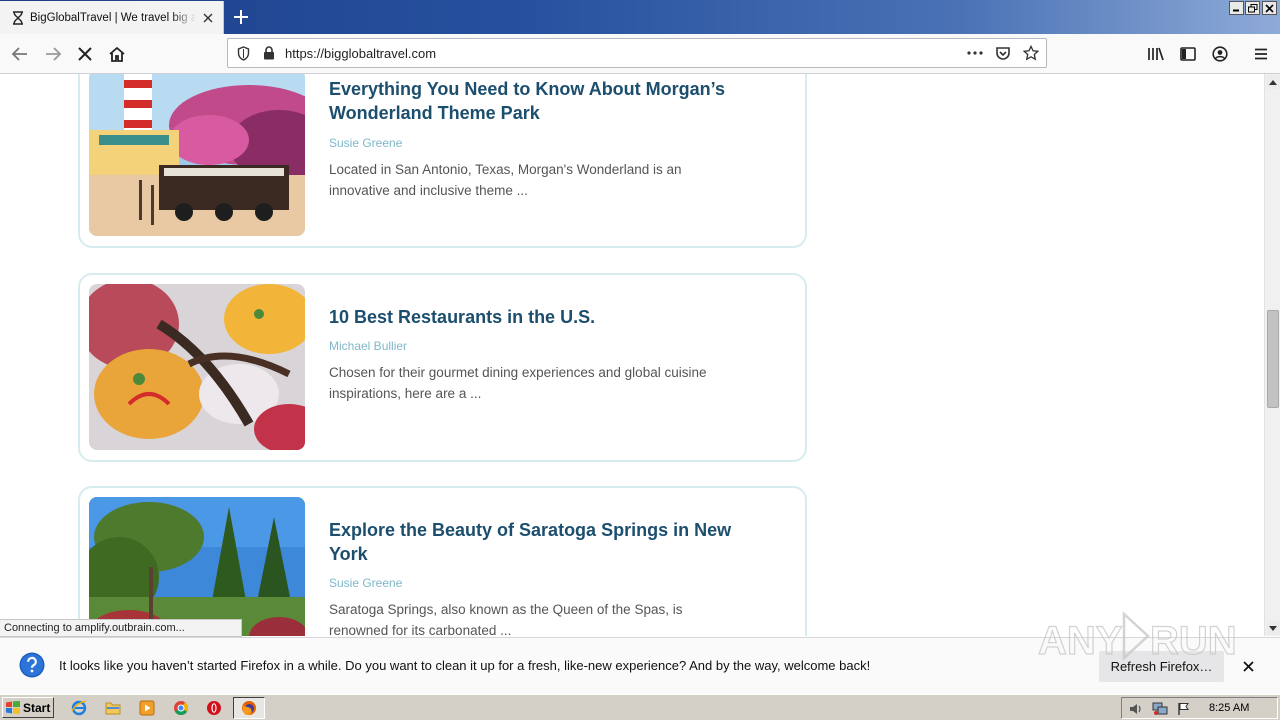 Image resolution: width=1280 pixels, height=720 pixels. I want to click on vertical-scrollbar, so click(1272, 355).